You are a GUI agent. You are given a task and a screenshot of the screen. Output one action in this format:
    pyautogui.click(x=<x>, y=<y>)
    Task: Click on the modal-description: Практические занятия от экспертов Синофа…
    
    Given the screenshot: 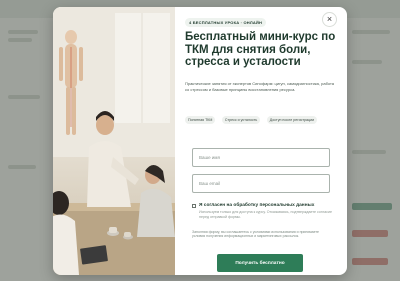 What is the action you would take?
    pyautogui.click(x=260, y=86)
    